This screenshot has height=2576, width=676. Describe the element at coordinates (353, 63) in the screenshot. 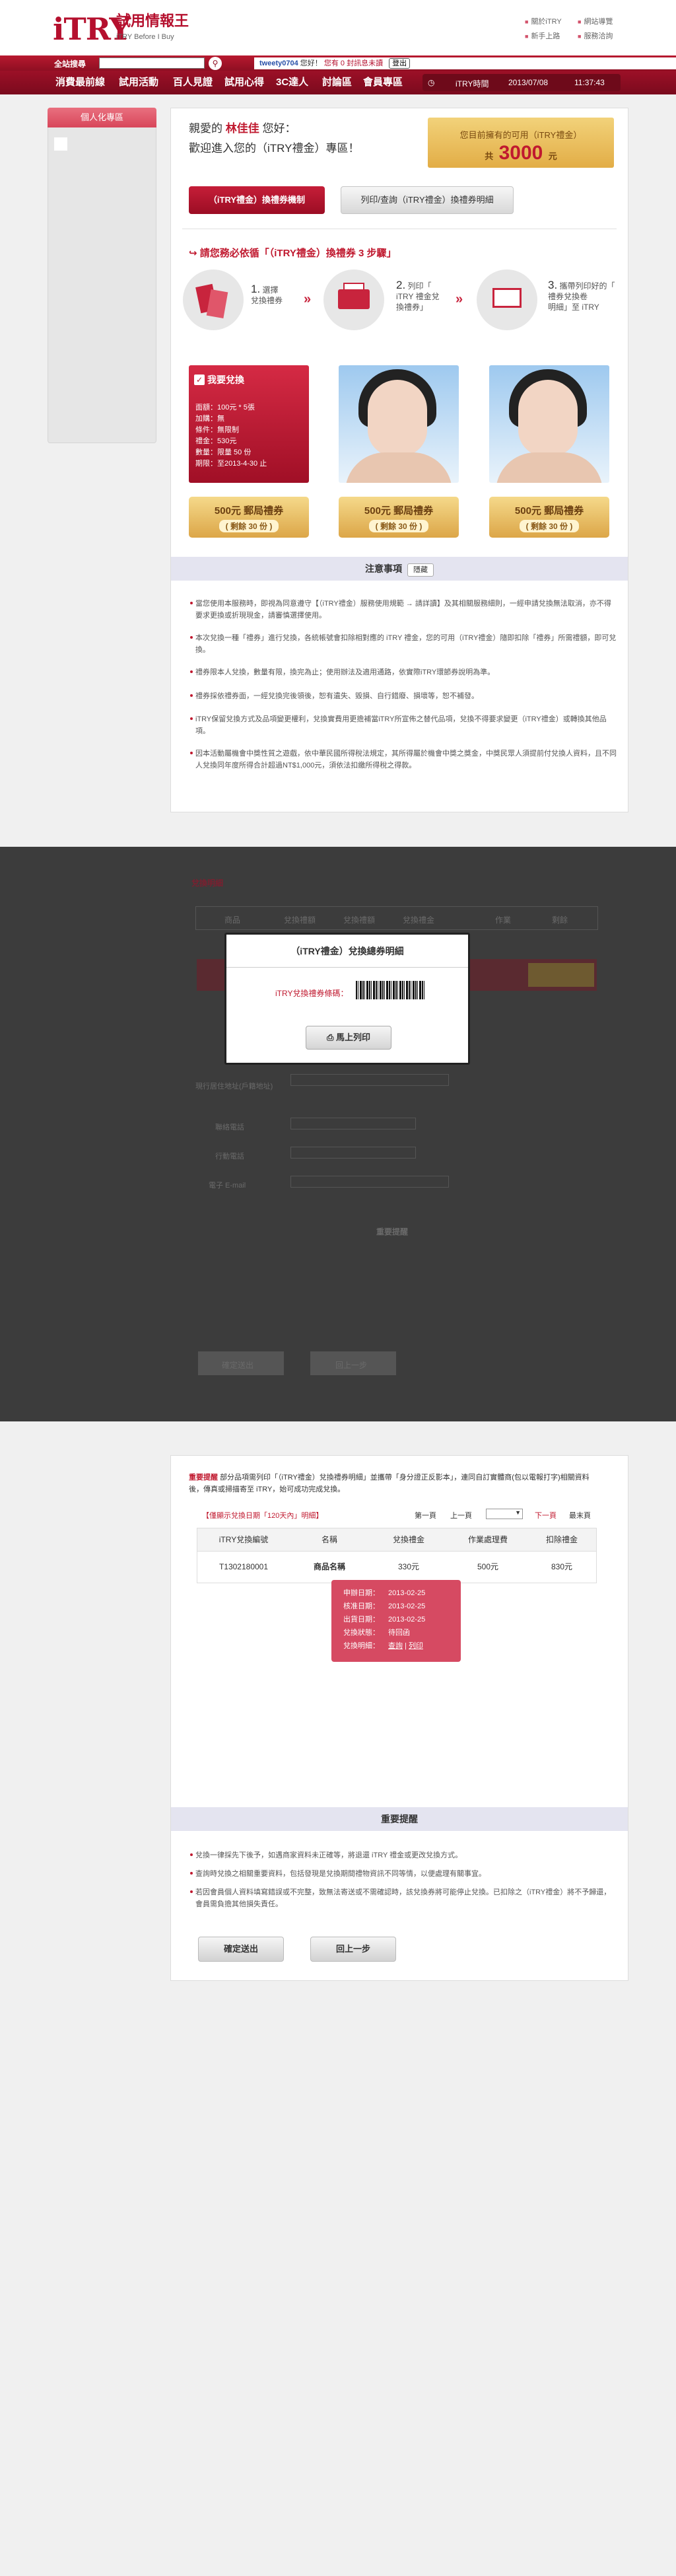

I see `message-link: 您有 0 封訊息未讀` at that location.